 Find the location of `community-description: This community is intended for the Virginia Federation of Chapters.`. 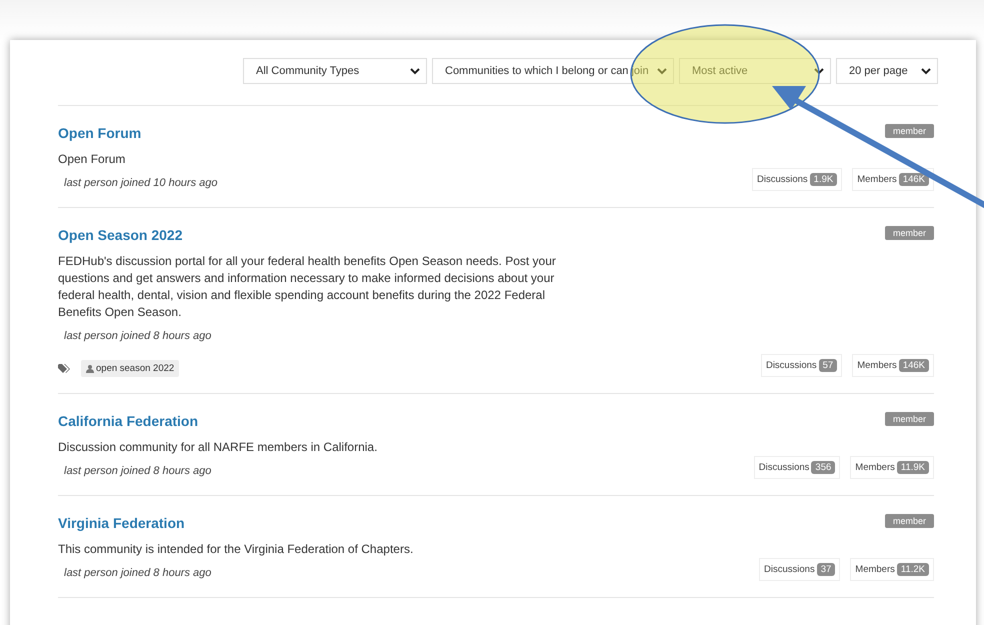

community-description: This community is intended for the Virginia Federation of Chapters. is located at coordinates (236, 549).